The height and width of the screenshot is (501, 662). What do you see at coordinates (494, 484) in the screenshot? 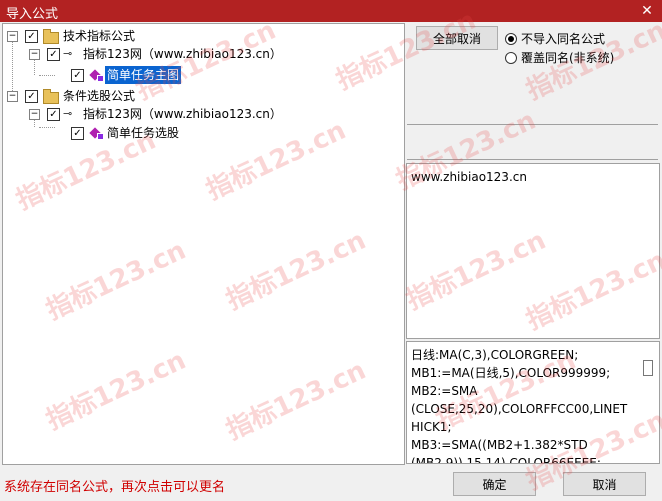
I see `ok-button: 确定` at bounding box center [494, 484].